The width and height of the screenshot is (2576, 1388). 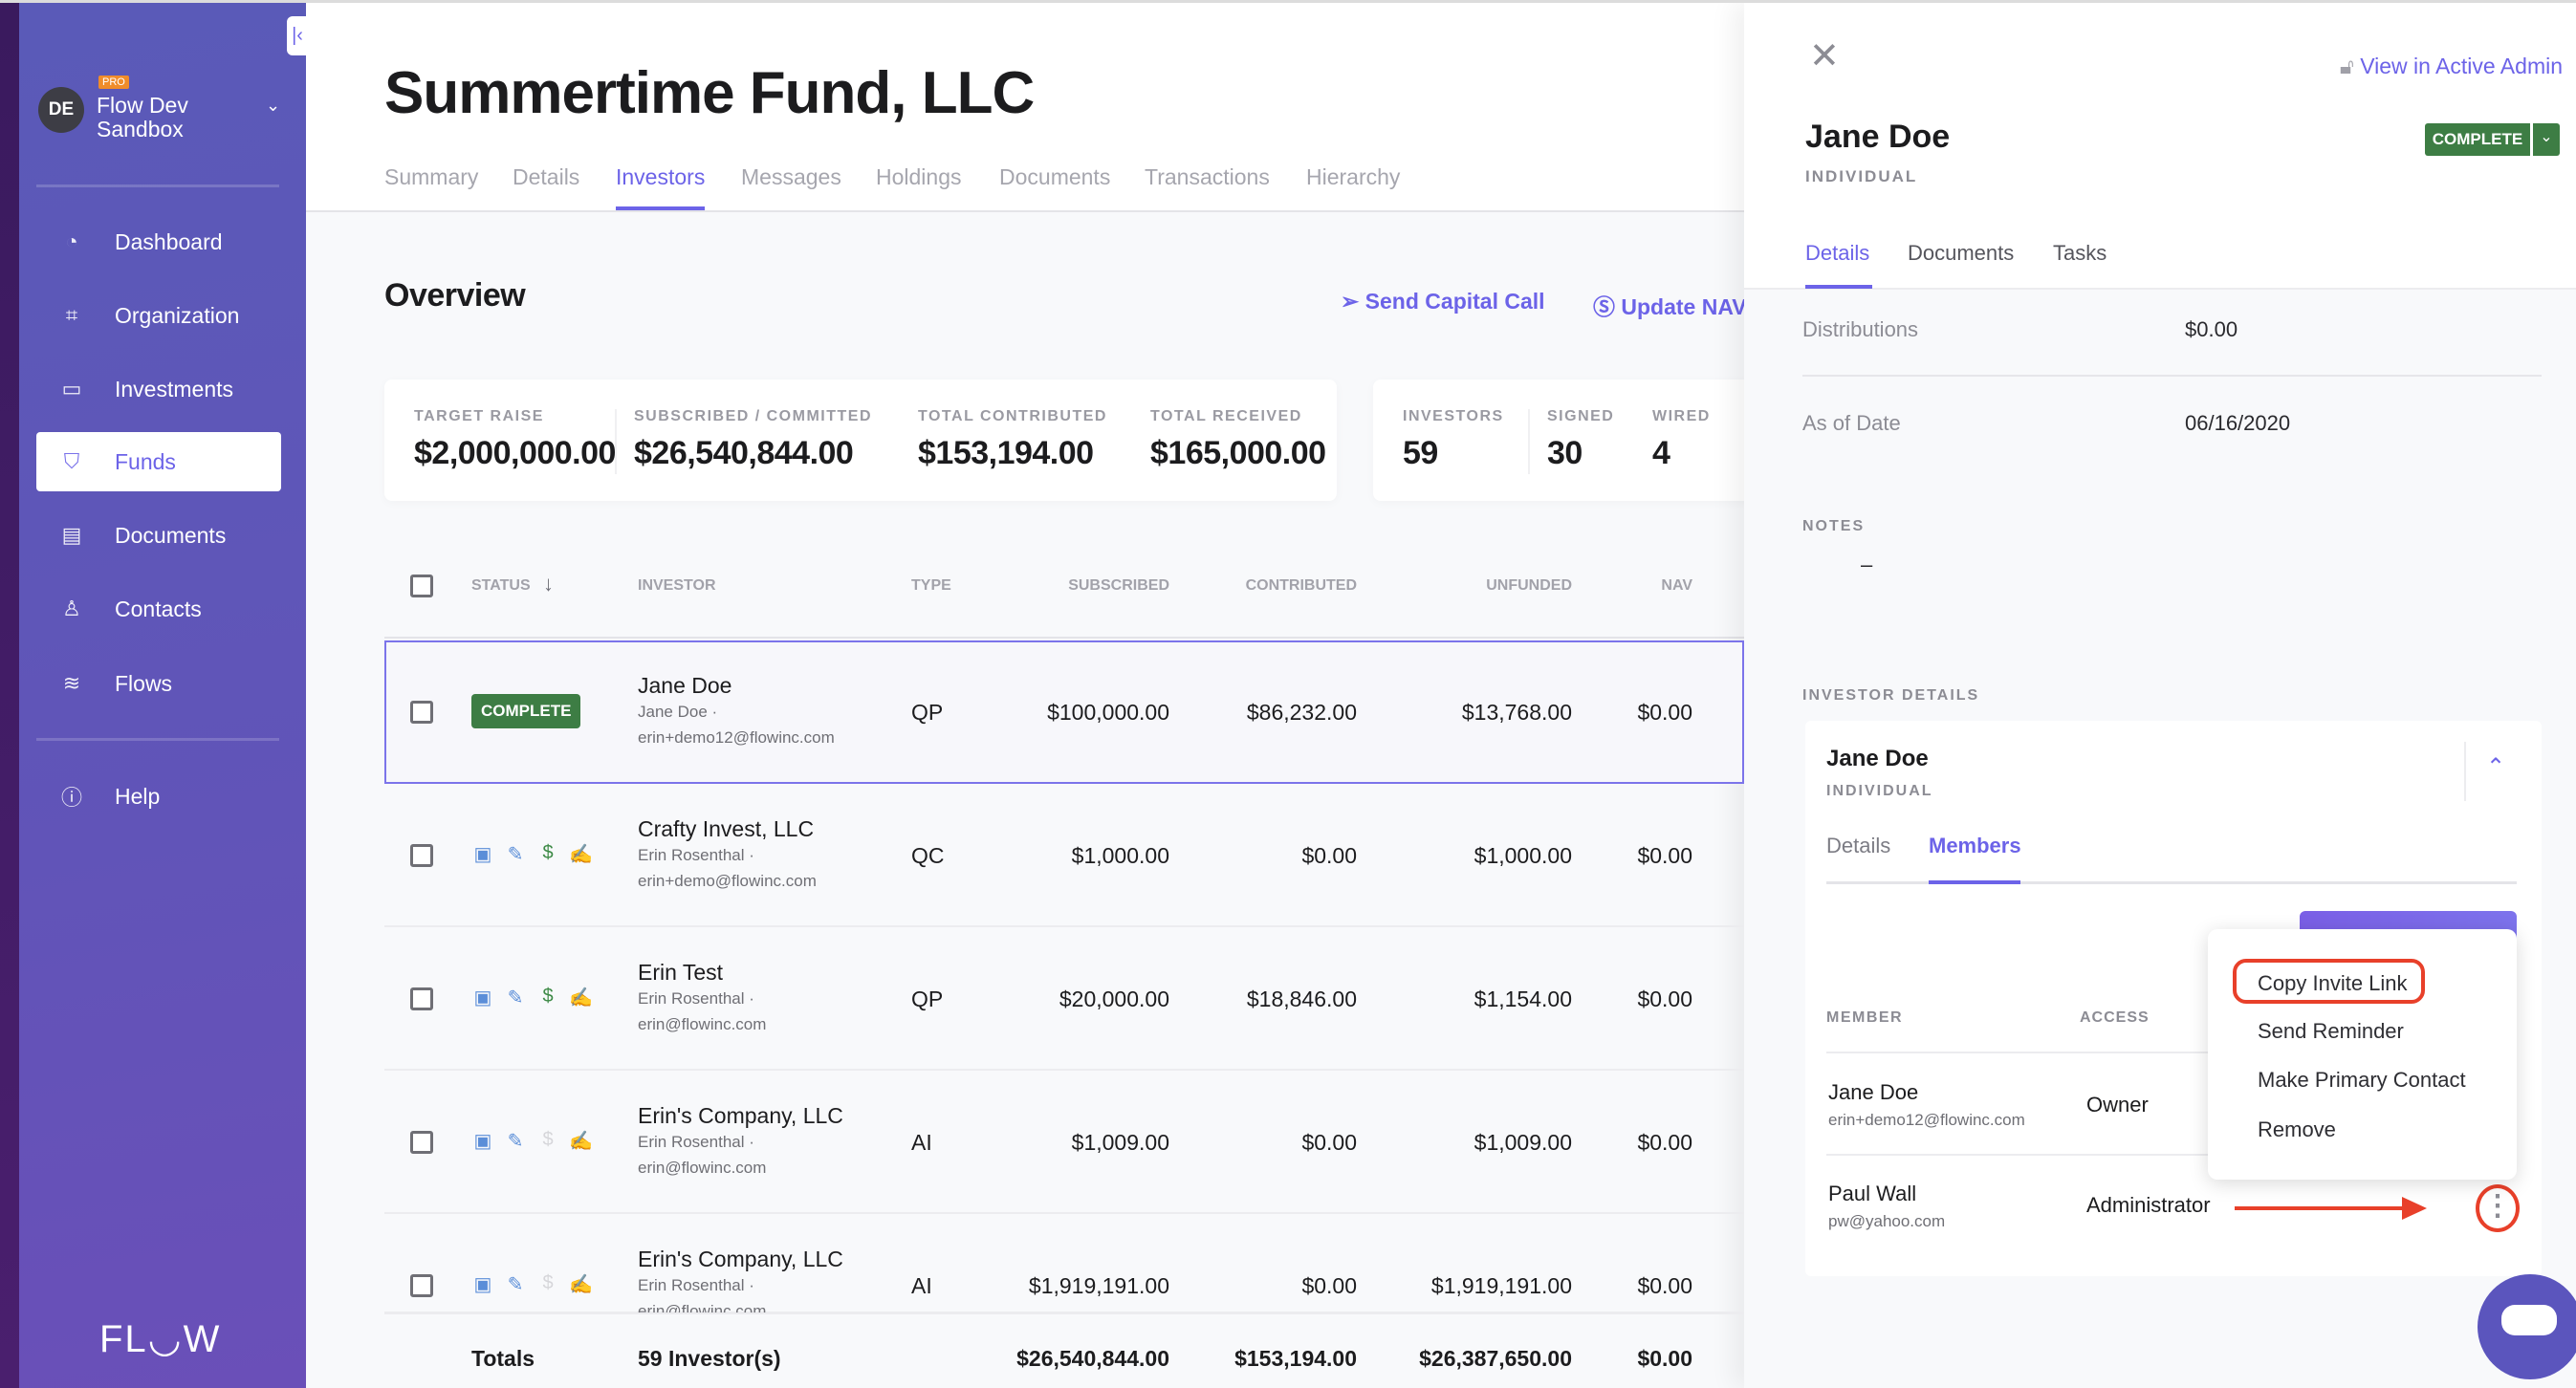 What do you see at coordinates (1301, 586) in the screenshot?
I see `column-header-contributed: CONTRIBUTED` at bounding box center [1301, 586].